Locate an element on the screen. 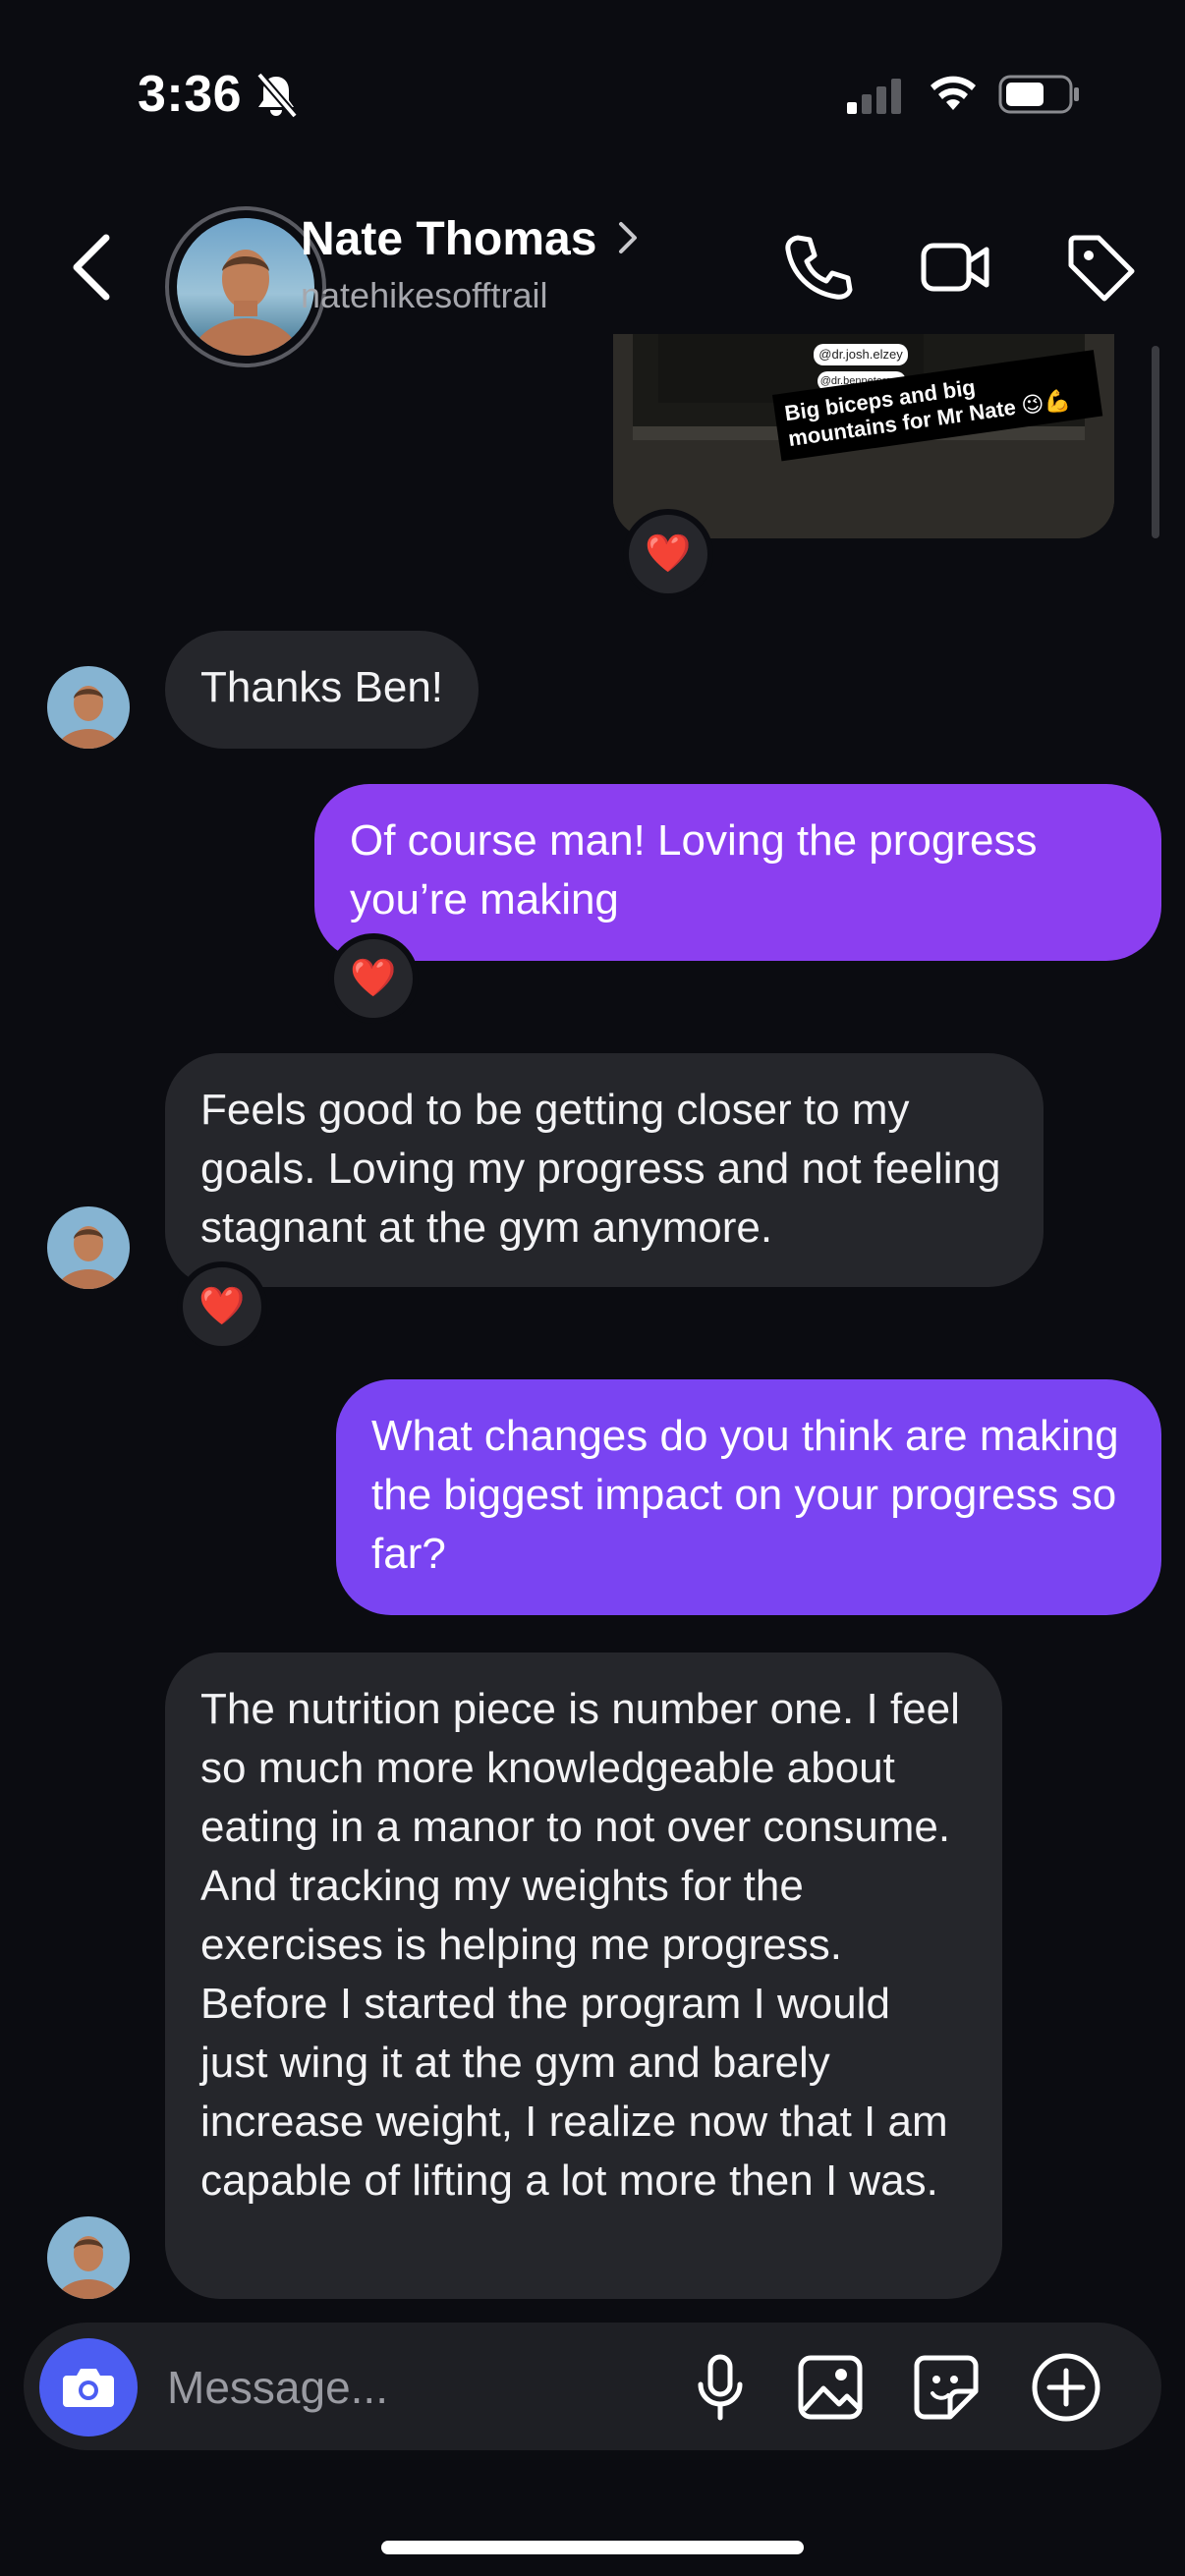 The height and width of the screenshot is (2576, 1185). scrollbar is located at coordinates (1155, 442).